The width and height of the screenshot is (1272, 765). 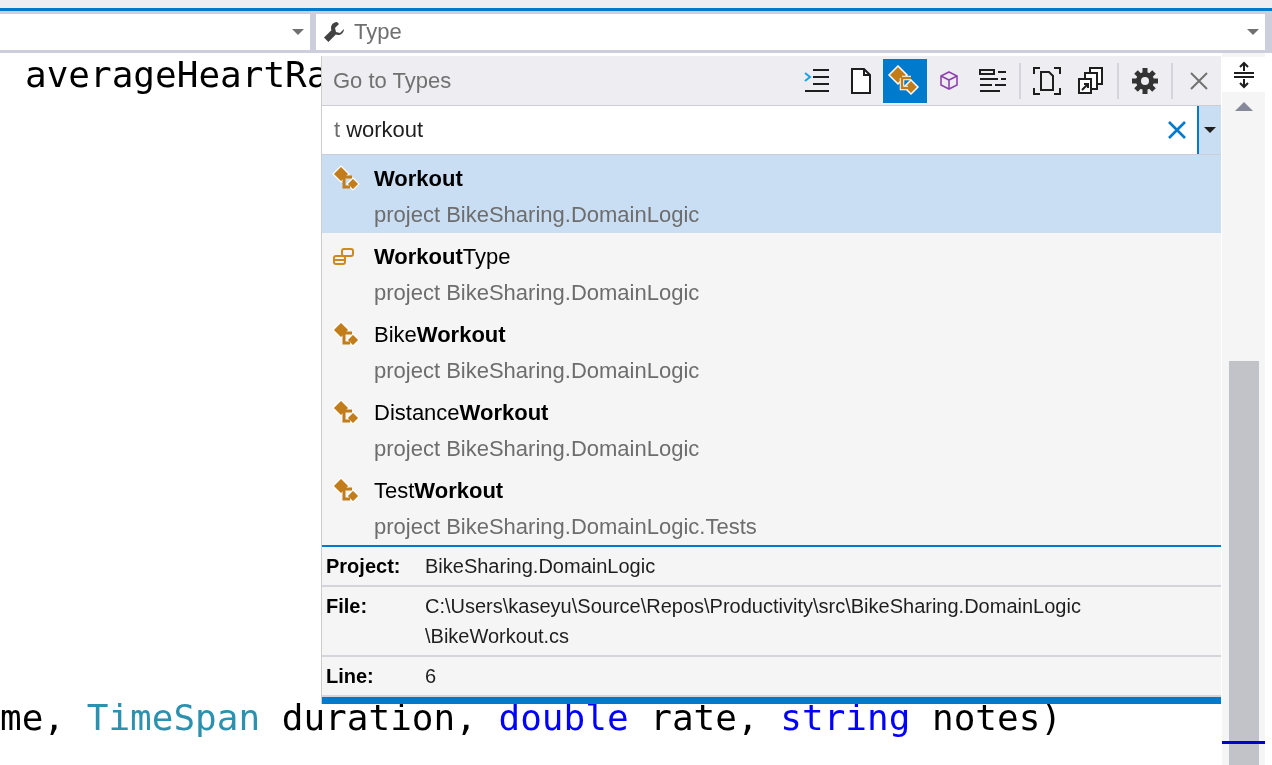 What do you see at coordinates (771, 194) in the screenshot?
I see `result-item: Workout project BikeSharing.DomainLogic` at bounding box center [771, 194].